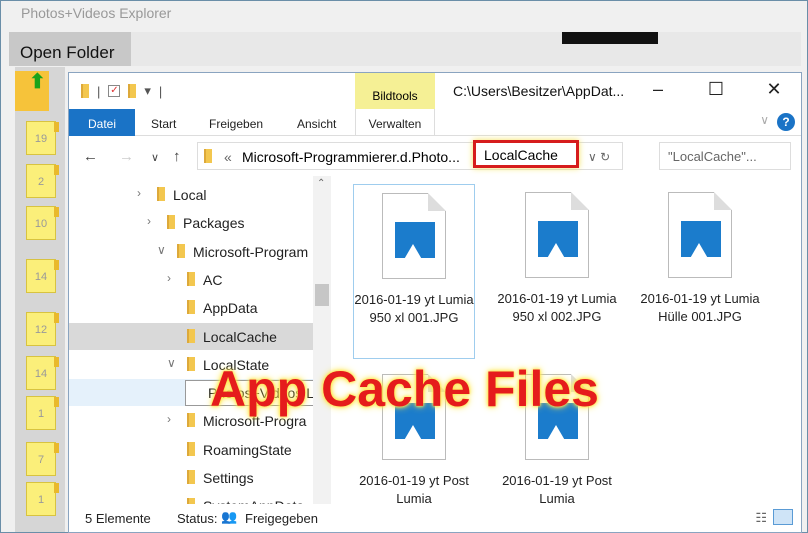  Describe the element at coordinates (608, 157) in the screenshot. I see `address-dropdown-icon: ∨ ↻` at that location.